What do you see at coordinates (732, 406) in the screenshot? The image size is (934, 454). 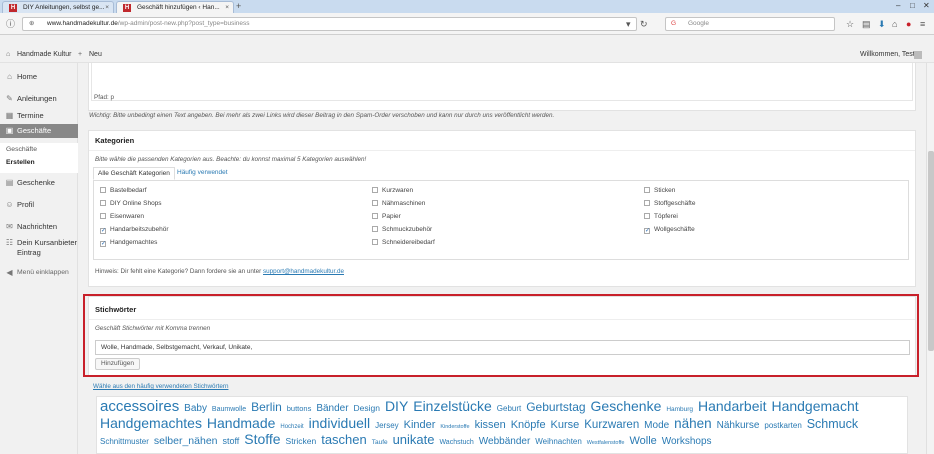 I see `tag-cloud-item: Handarbeit` at bounding box center [732, 406].